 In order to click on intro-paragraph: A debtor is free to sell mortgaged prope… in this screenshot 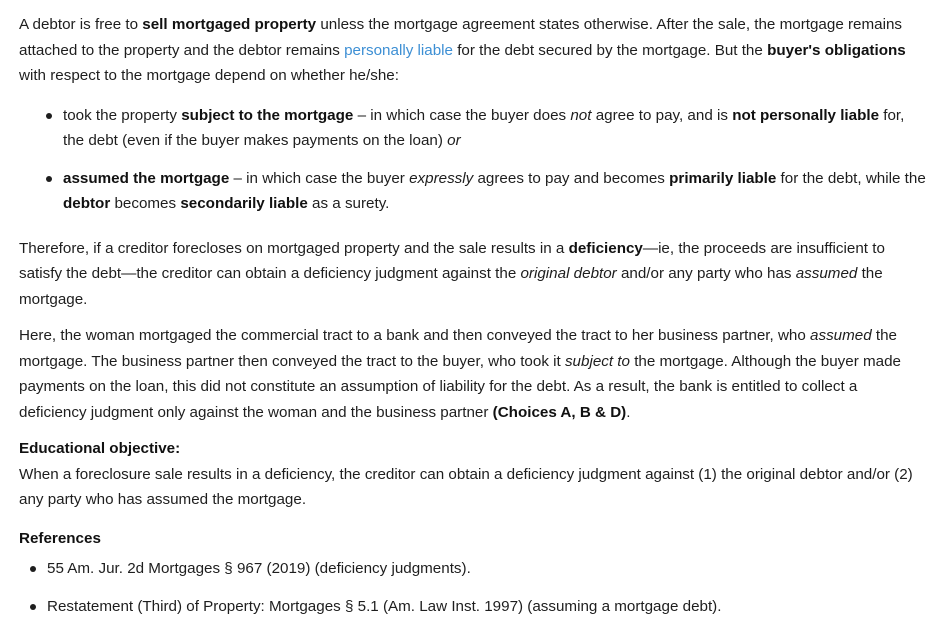, I will do `click(462, 50)`.